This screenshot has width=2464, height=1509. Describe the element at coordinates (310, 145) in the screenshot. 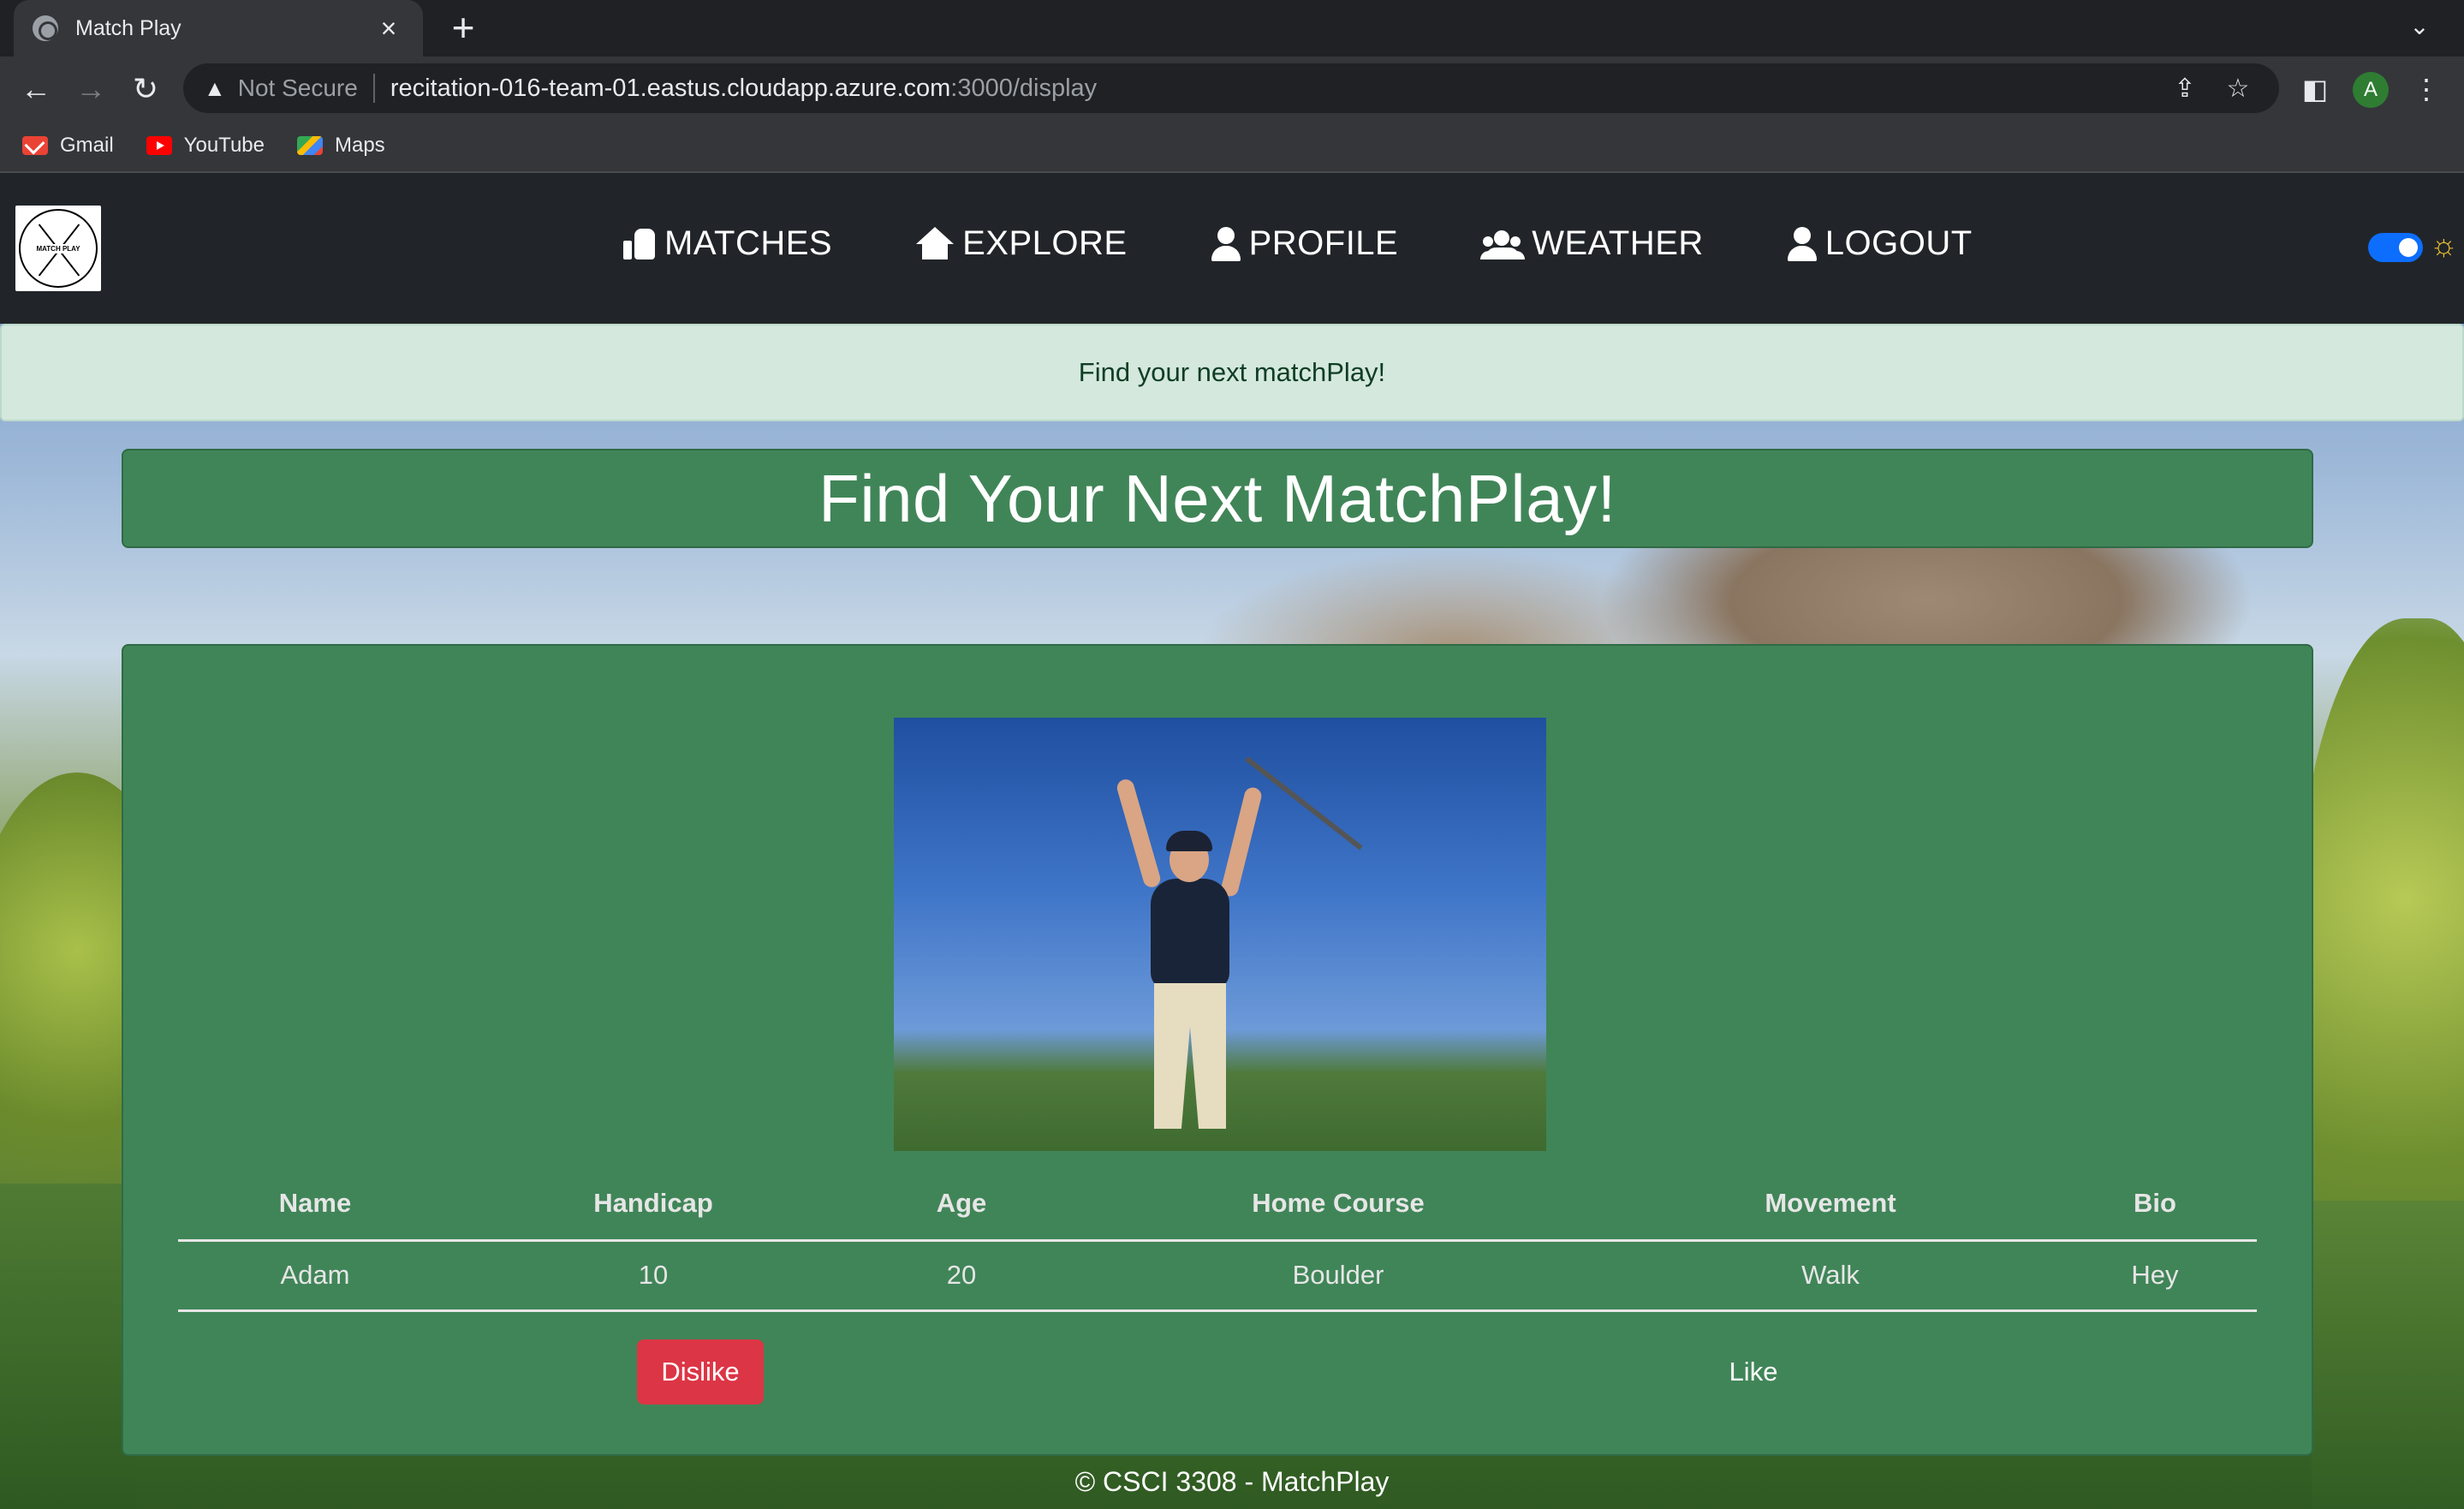

I see `maps-icon` at that location.